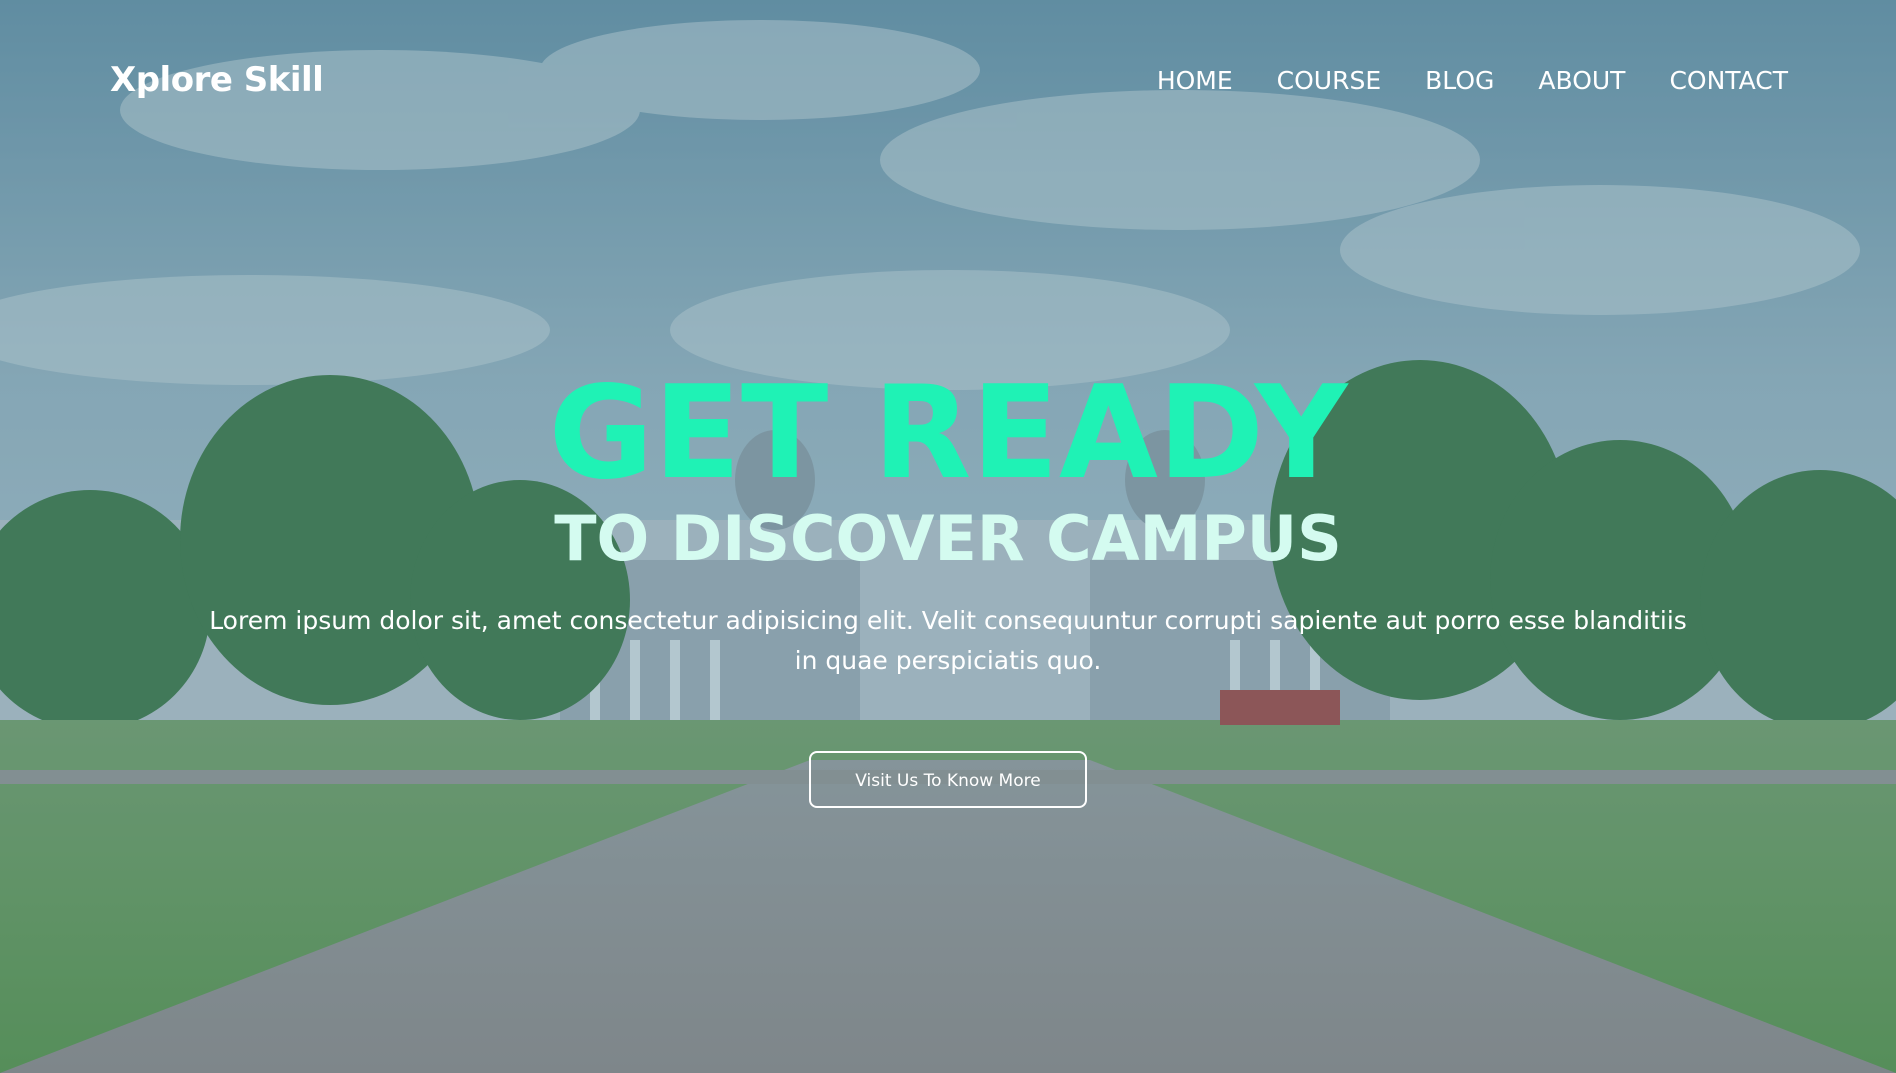 This screenshot has height=1073, width=1896. What do you see at coordinates (1581, 80) in the screenshot?
I see `nav-link-about: ABOUT` at bounding box center [1581, 80].